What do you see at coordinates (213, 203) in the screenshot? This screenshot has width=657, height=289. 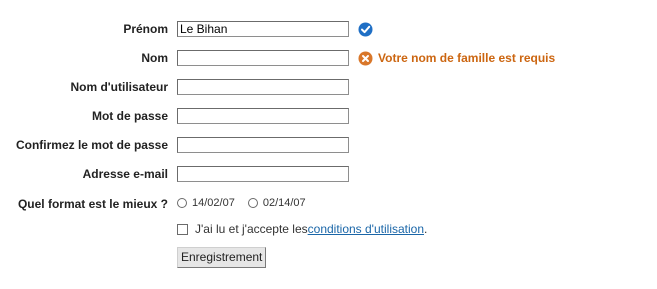 I see `date-format-option-1-label: 14/02/07` at bounding box center [213, 203].